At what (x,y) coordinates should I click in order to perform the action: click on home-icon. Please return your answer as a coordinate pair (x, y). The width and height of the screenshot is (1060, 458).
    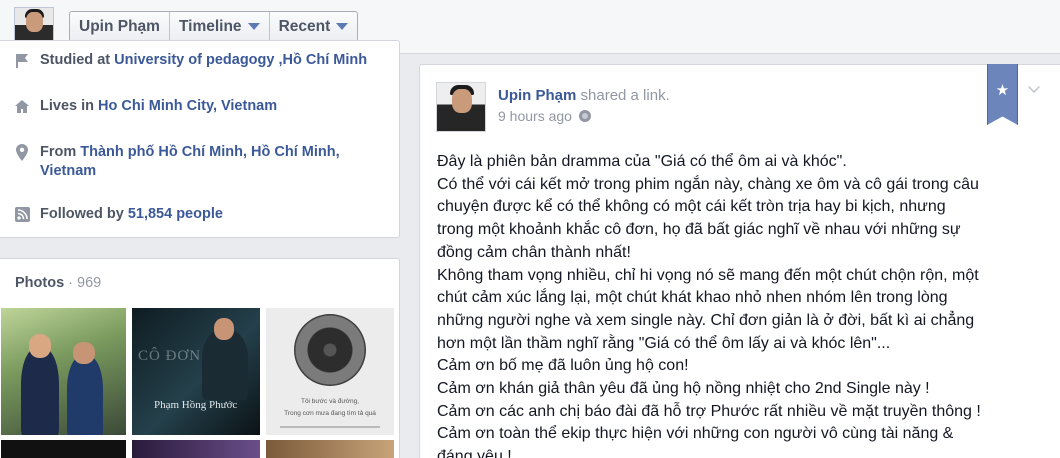
    Looking at the image, I should click on (22, 106).